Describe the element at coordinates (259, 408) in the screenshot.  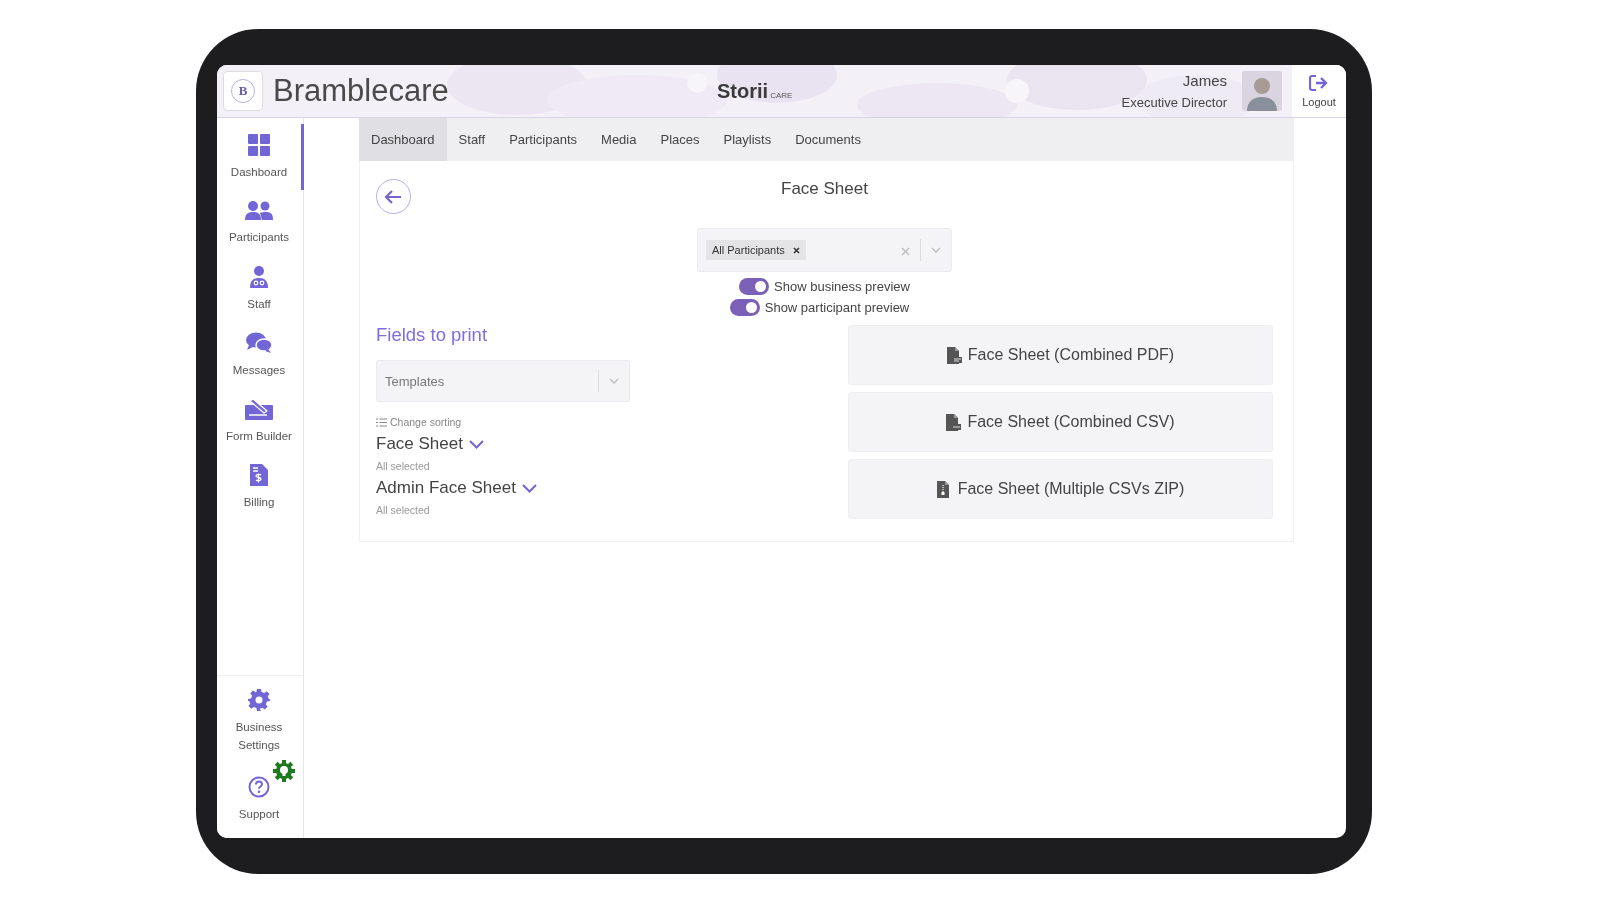
I see `form-pencil-icon` at that location.